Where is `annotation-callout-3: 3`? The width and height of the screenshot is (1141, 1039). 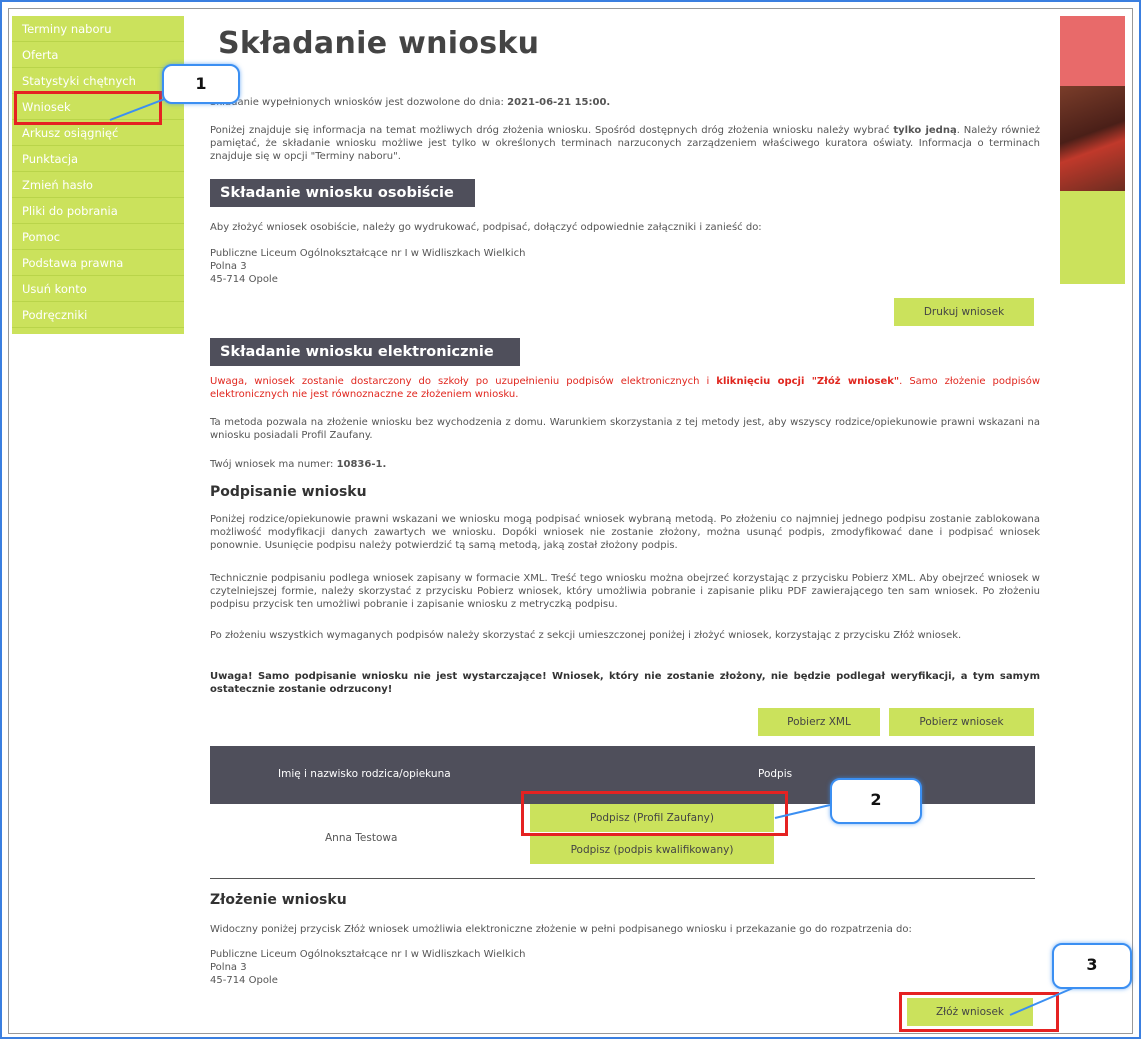 annotation-callout-3: 3 is located at coordinates (1092, 966).